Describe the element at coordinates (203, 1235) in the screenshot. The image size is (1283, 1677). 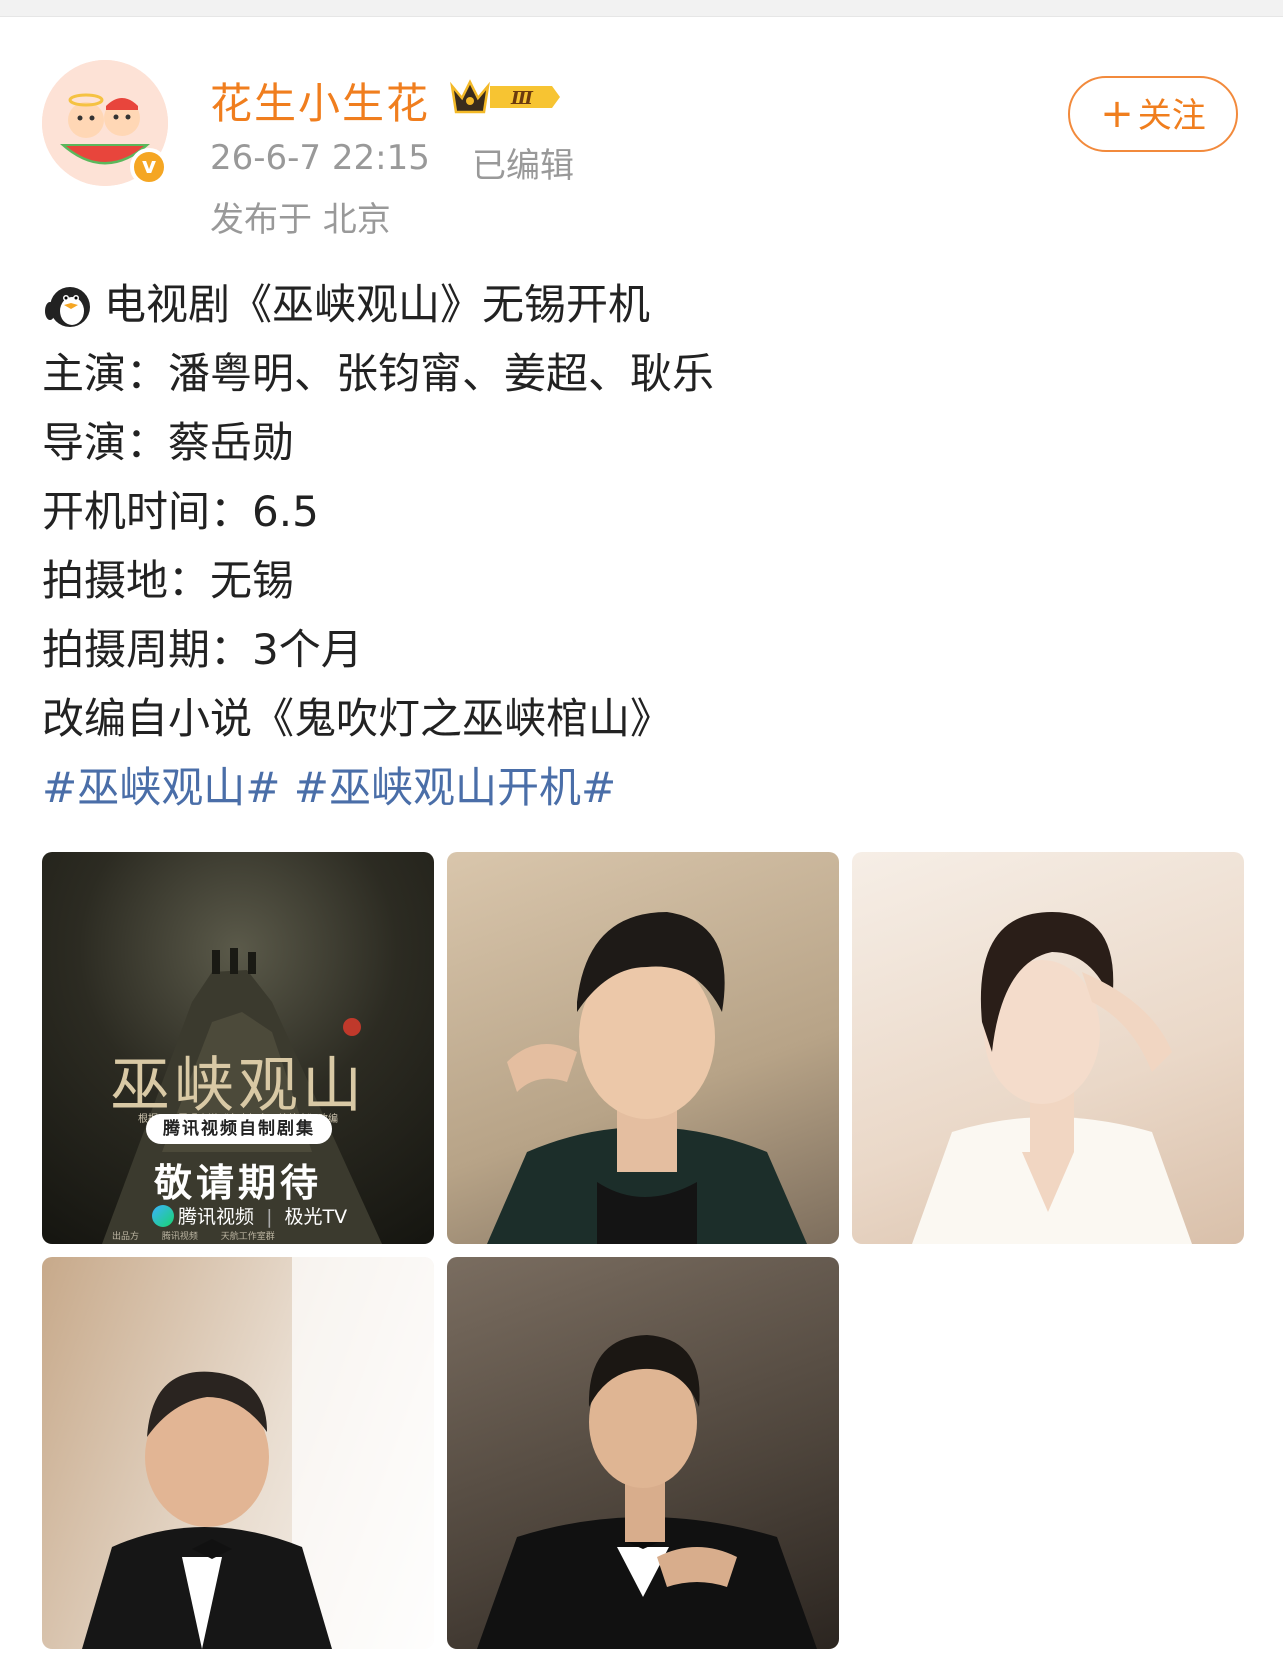
I see `poster-footer: 出品方 腾讯视频 天航工作室群` at that location.